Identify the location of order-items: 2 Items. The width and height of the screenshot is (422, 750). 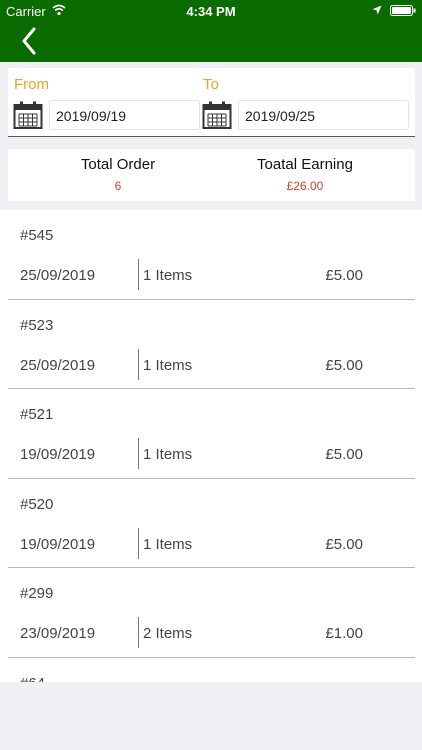
(168, 633).